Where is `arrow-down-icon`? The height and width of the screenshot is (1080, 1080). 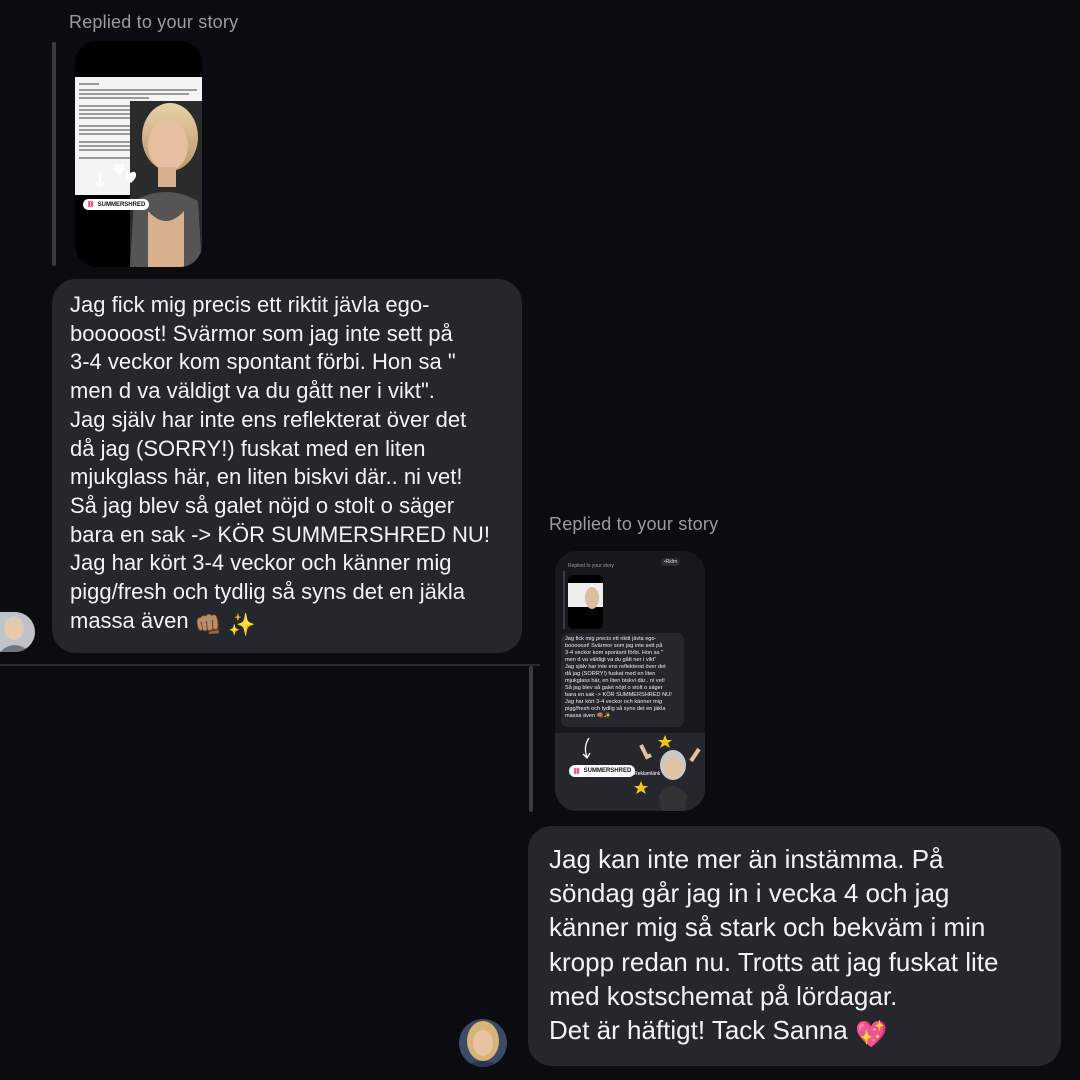 arrow-down-icon is located at coordinates (100, 181).